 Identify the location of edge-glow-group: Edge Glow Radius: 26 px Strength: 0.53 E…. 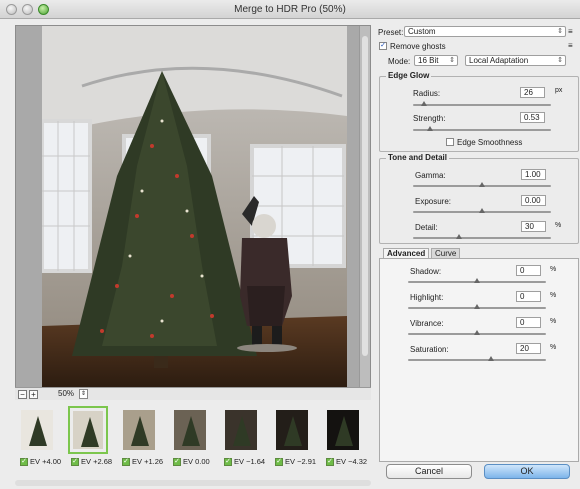
(479, 111).